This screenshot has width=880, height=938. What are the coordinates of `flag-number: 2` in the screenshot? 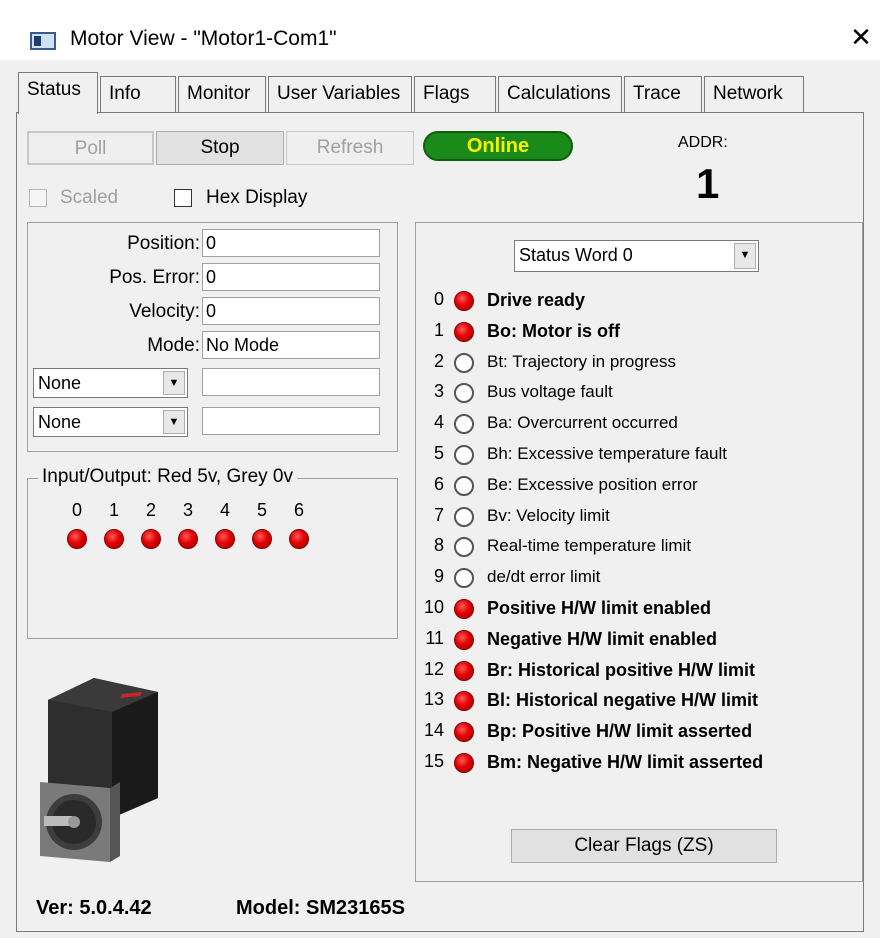 It's located at (438, 360).